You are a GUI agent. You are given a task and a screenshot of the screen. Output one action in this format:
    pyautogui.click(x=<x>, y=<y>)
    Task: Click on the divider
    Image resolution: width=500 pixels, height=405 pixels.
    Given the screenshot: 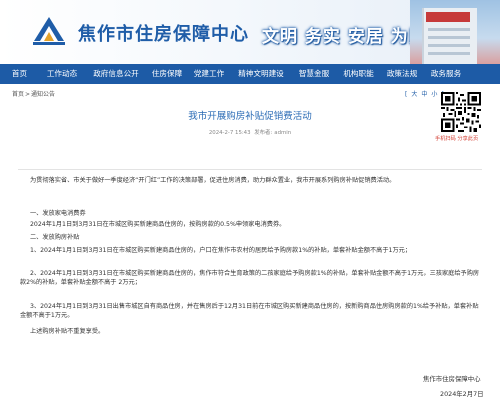 What is the action you would take?
    pyautogui.click(x=250, y=169)
    